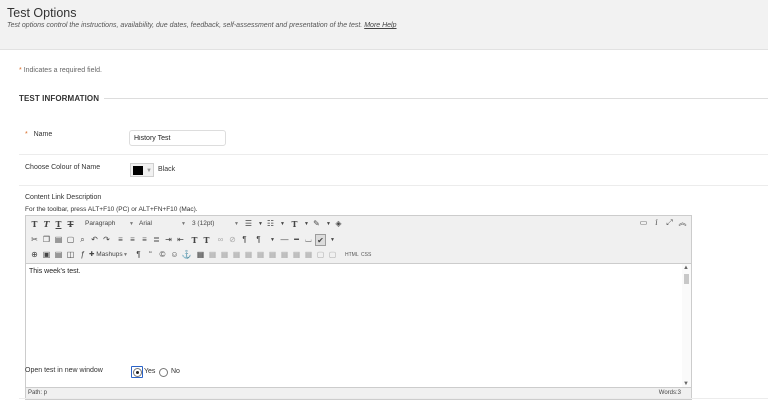 Image resolution: width=768 pixels, height=401 pixels. What do you see at coordinates (332, 255) in the screenshot?
I see `table-paste-icon: ▢` at bounding box center [332, 255].